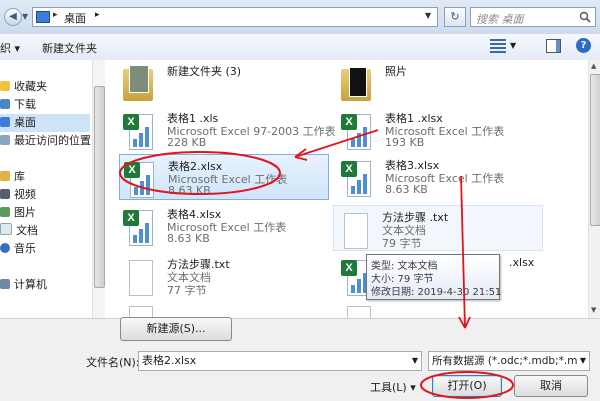  Describe the element at coordinates (224, 226) in the screenshot. I see `file-item-excel: X 表格4.xlsx Microsoft Excel 工作表 8.63 KB` at that location.